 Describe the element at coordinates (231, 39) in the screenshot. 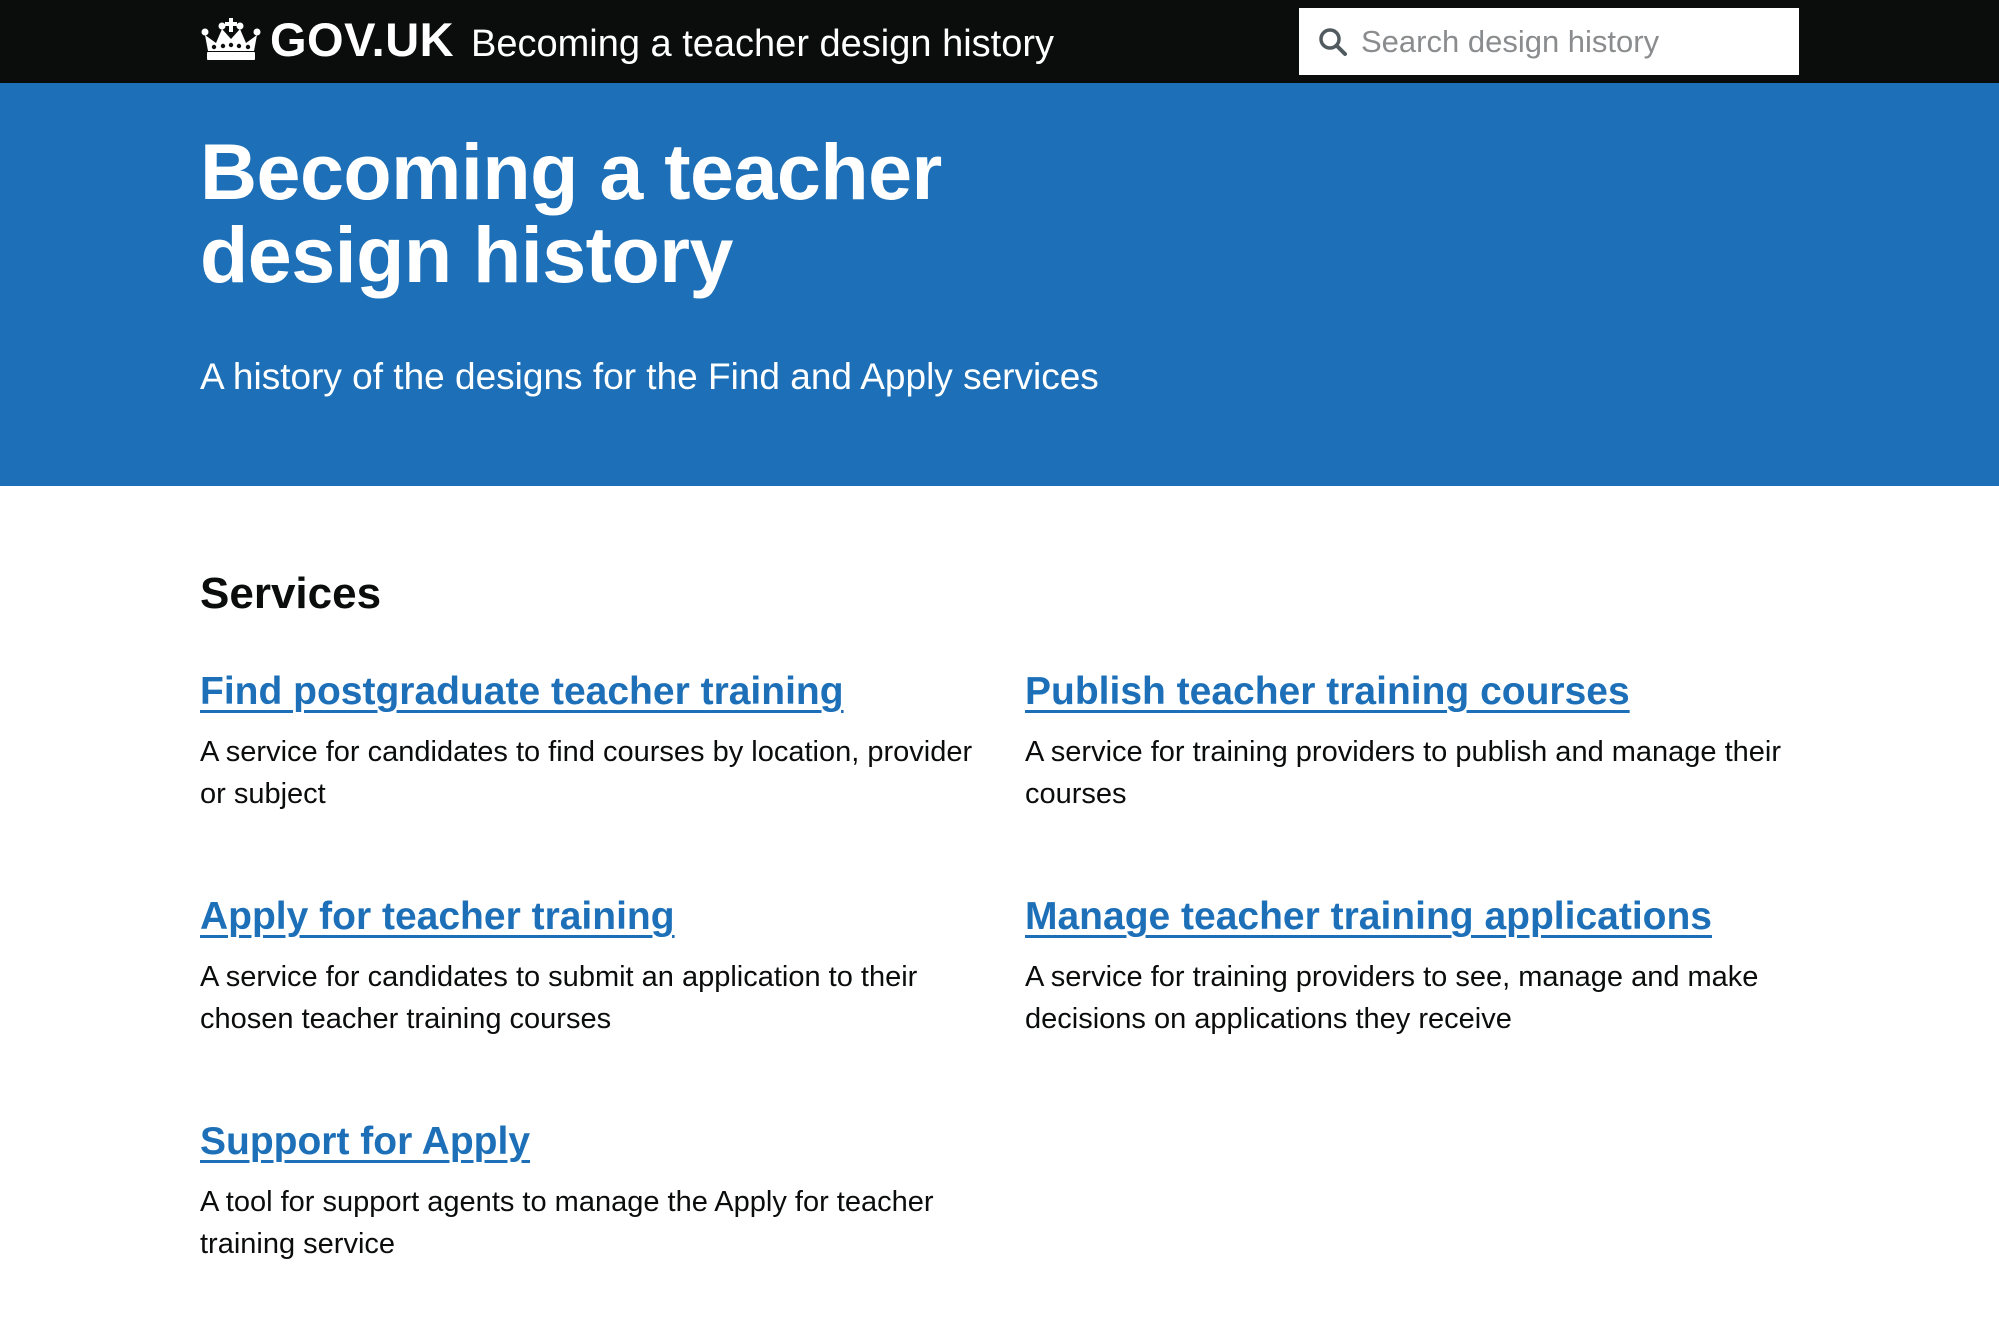

I see `crown-icon` at that location.